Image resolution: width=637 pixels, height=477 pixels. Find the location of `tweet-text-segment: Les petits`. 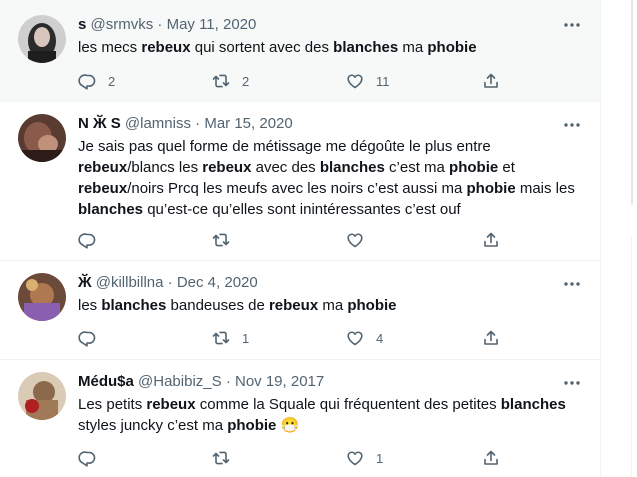

tweet-text-segment: Les petits is located at coordinates (112, 404).